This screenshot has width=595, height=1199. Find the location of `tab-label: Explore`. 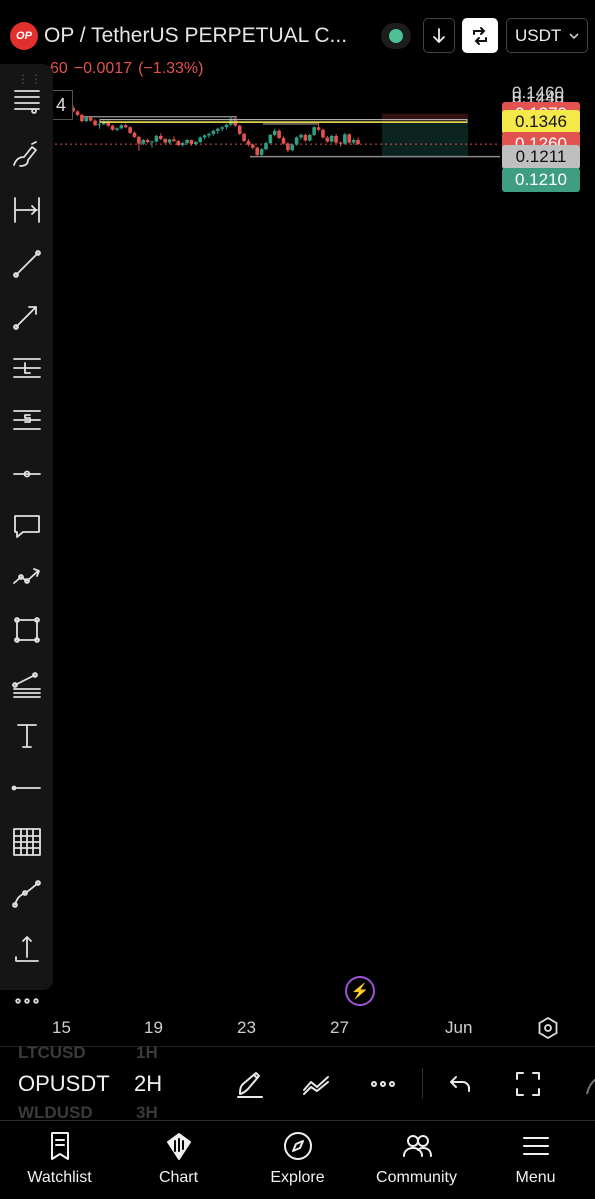

tab-label: Explore is located at coordinates (297, 1177).